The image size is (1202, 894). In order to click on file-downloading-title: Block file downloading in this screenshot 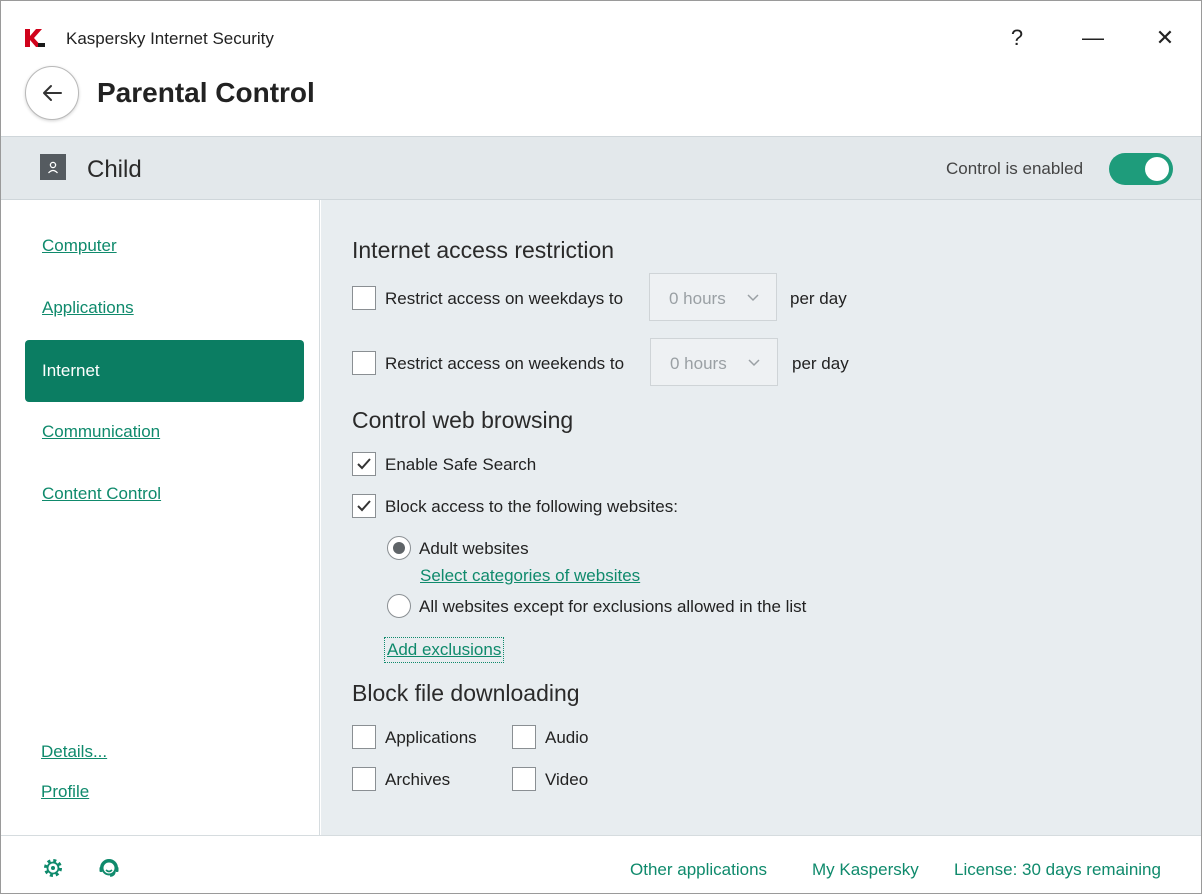, I will do `click(466, 693)`.